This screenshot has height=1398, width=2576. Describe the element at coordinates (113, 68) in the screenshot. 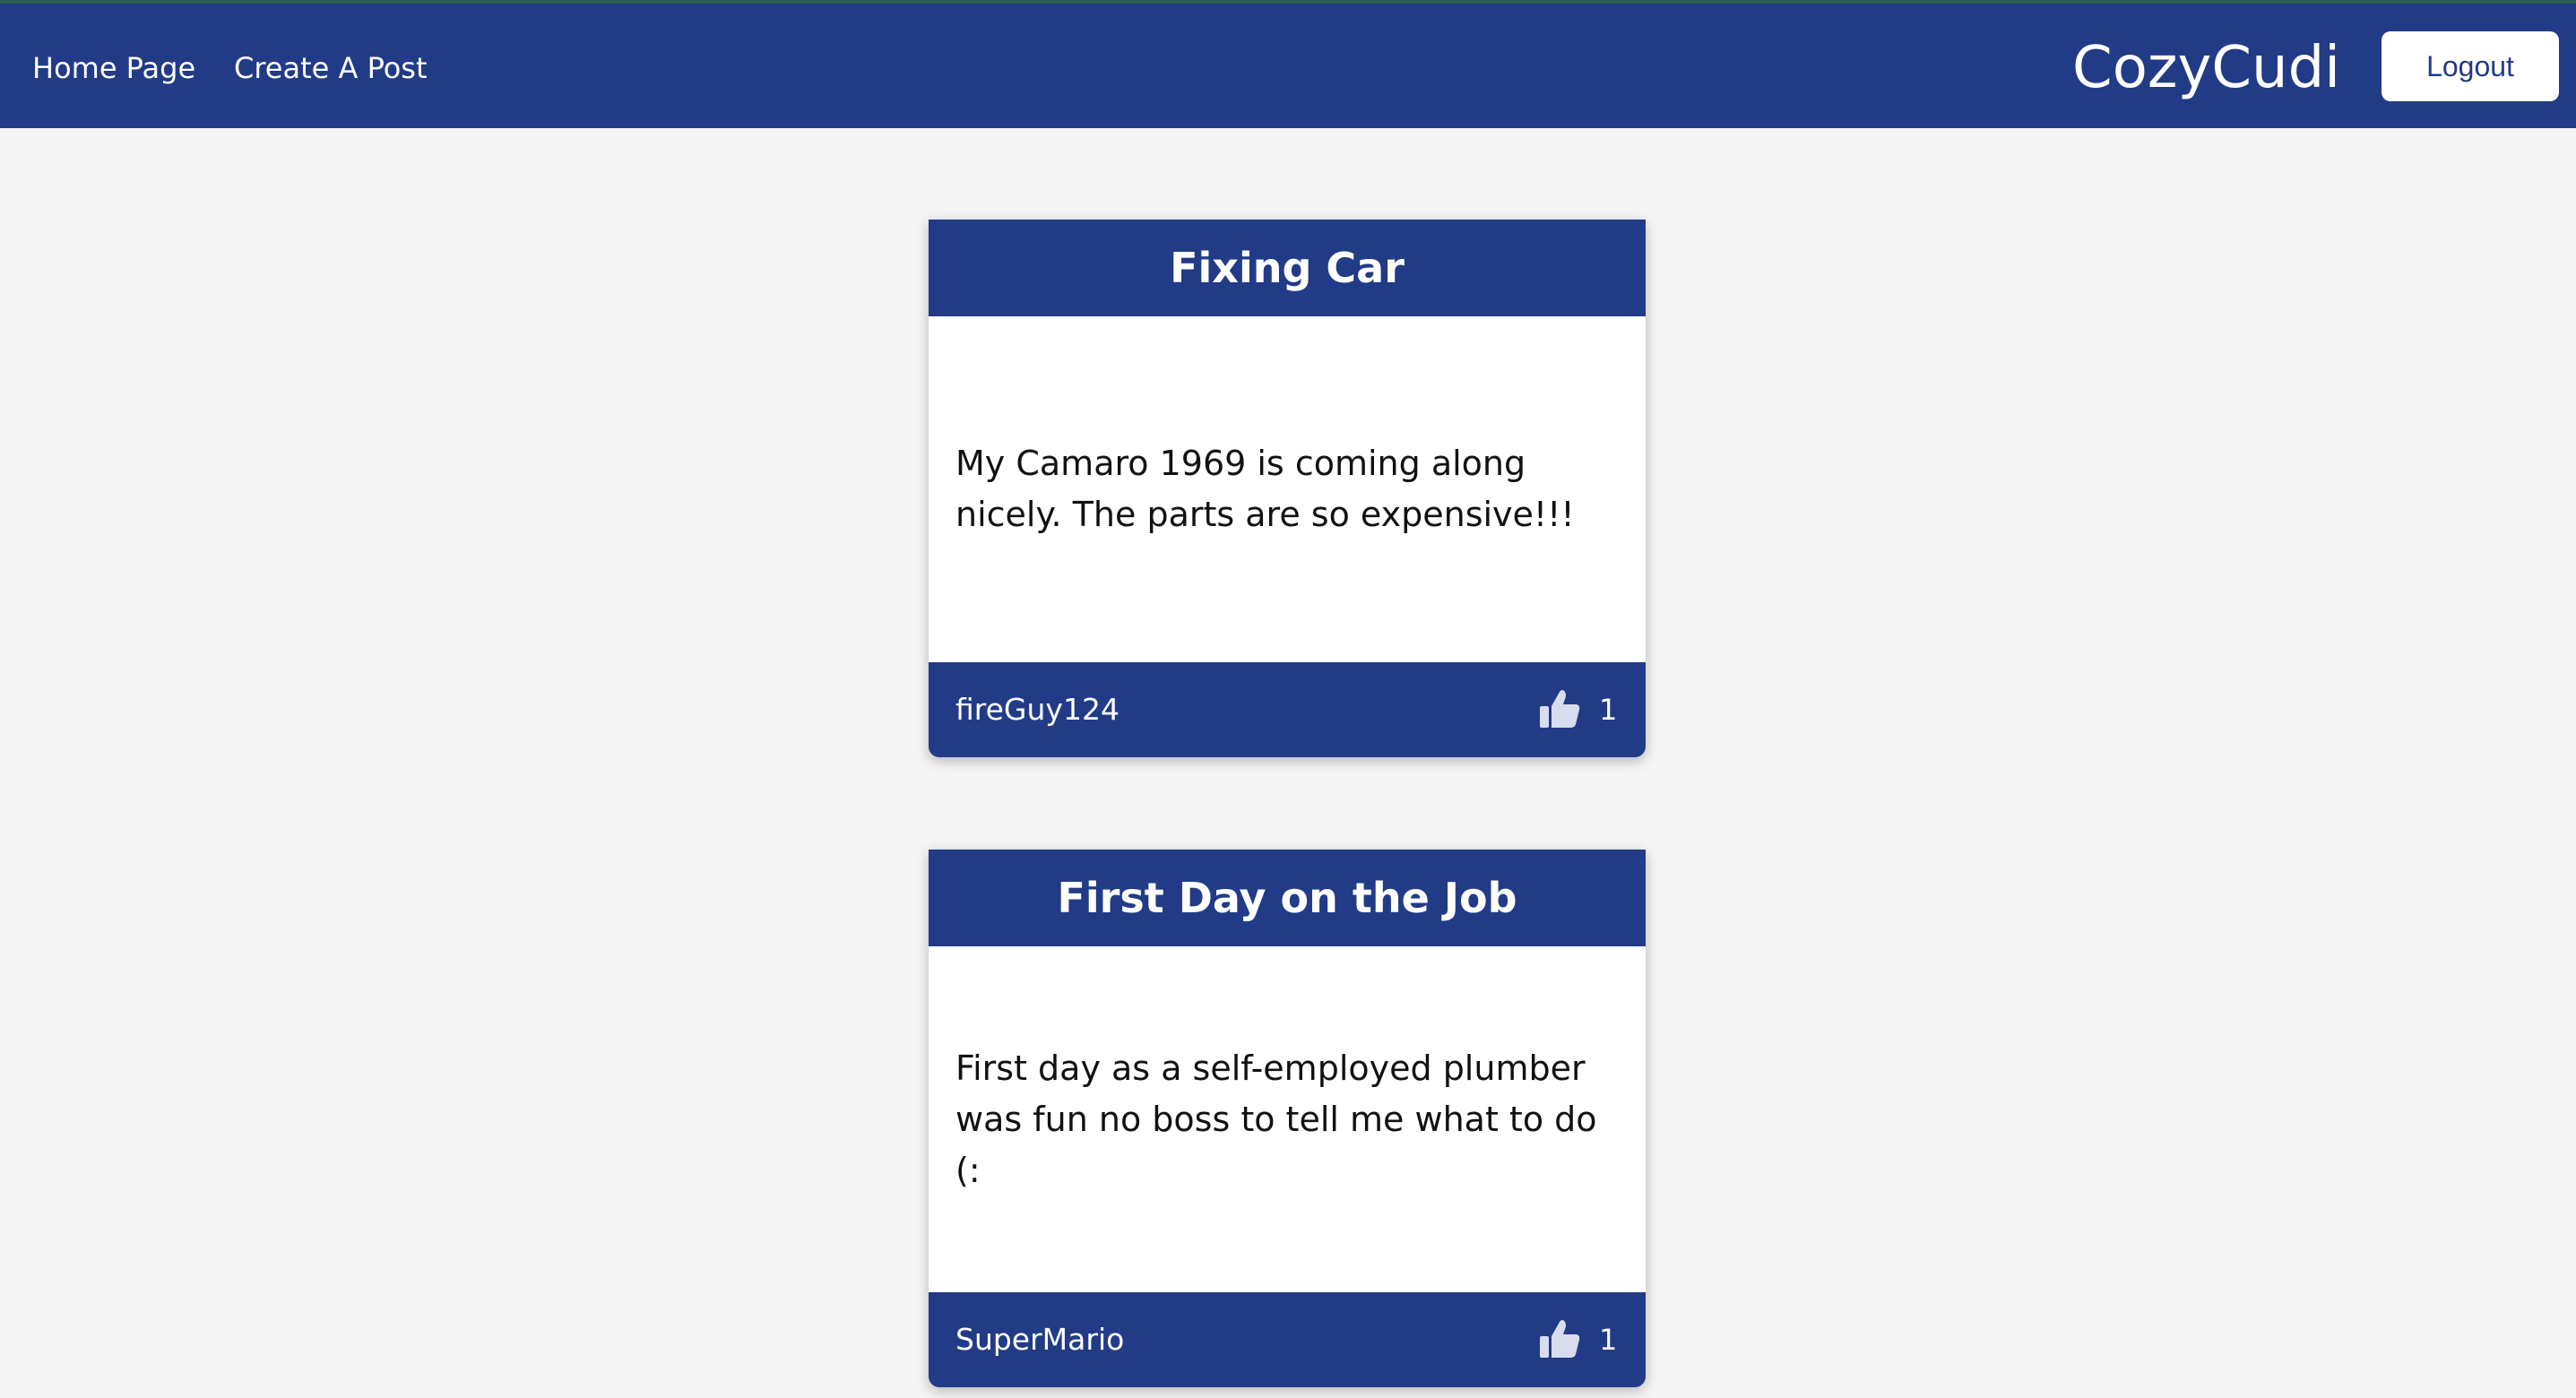

I see `nav-home-link: Home Page` at that location.